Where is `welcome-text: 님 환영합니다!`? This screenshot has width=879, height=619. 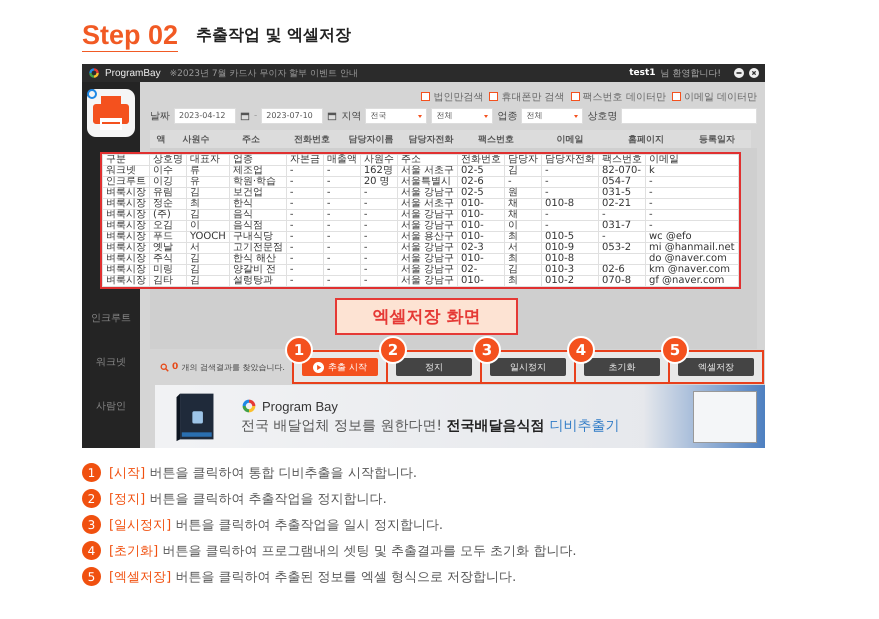 welcome-text: 님 환영합니다! is located at coordinates (690, 74).